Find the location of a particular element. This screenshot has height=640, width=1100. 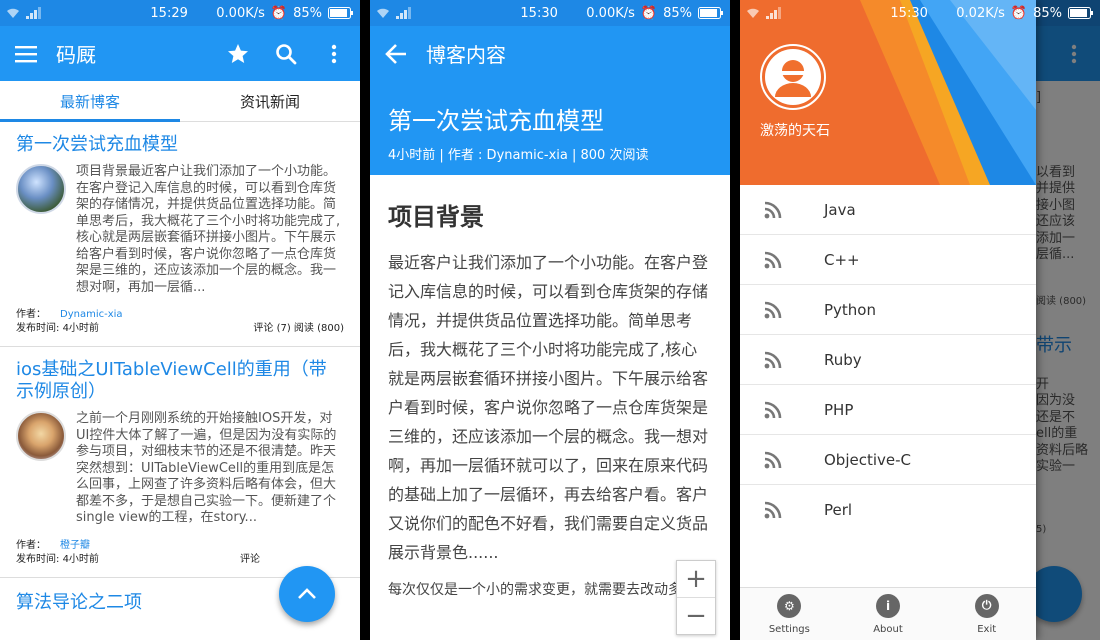

overflow-menu-button is located at coordinates (334, 54).